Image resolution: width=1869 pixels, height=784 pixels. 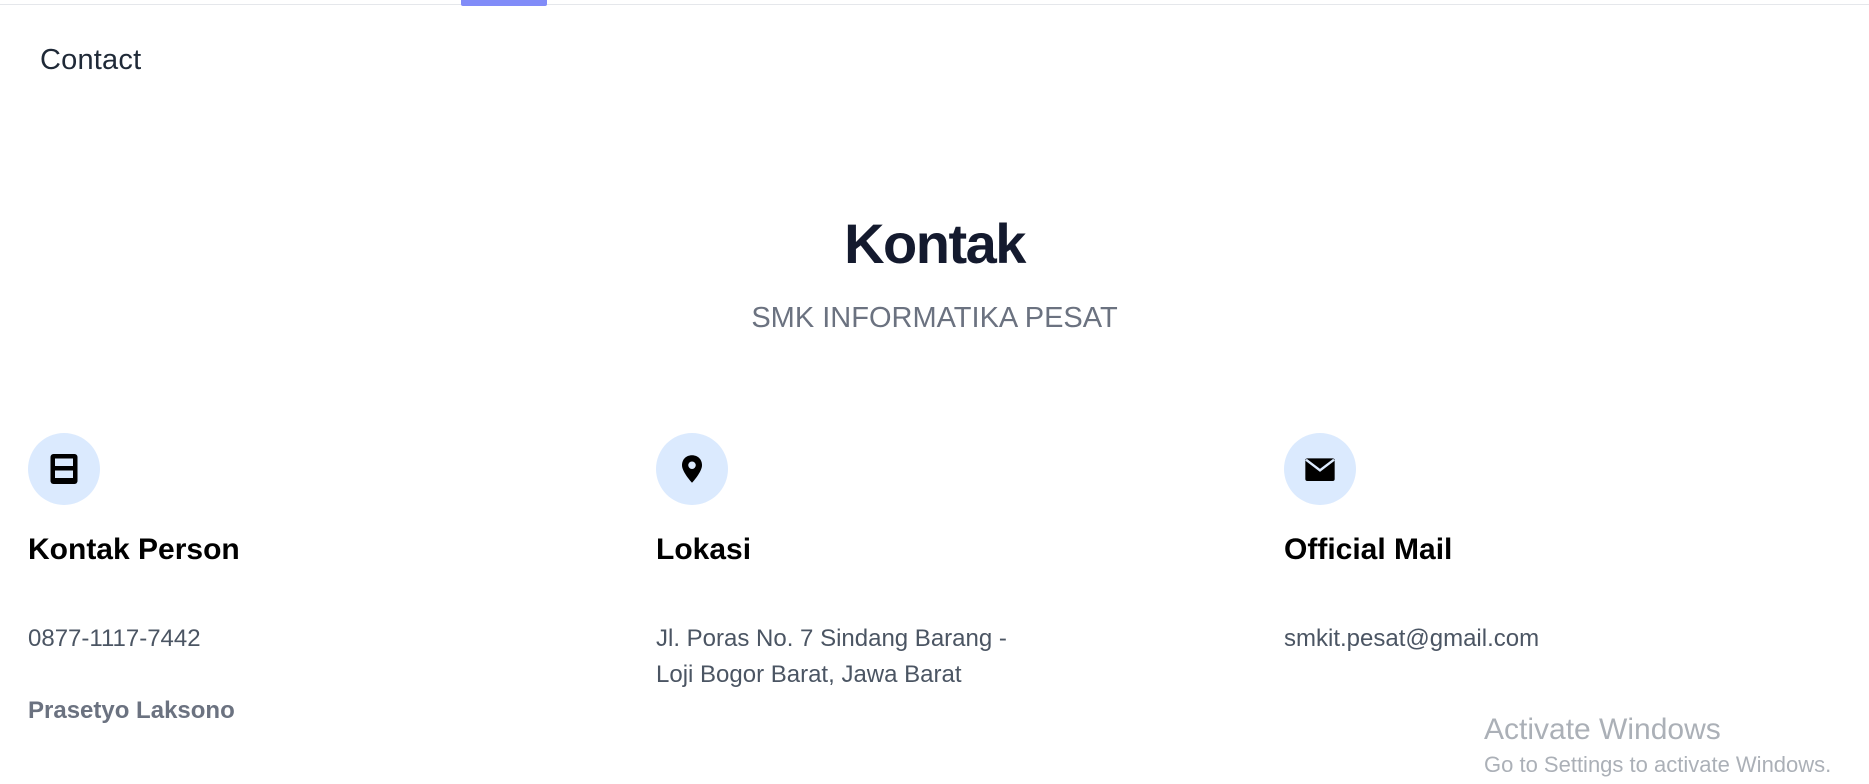 What do you see at coordinates (704, 549) in the screenshot?
I see `location-title: Lokasi` at bounding box center [704, 549].